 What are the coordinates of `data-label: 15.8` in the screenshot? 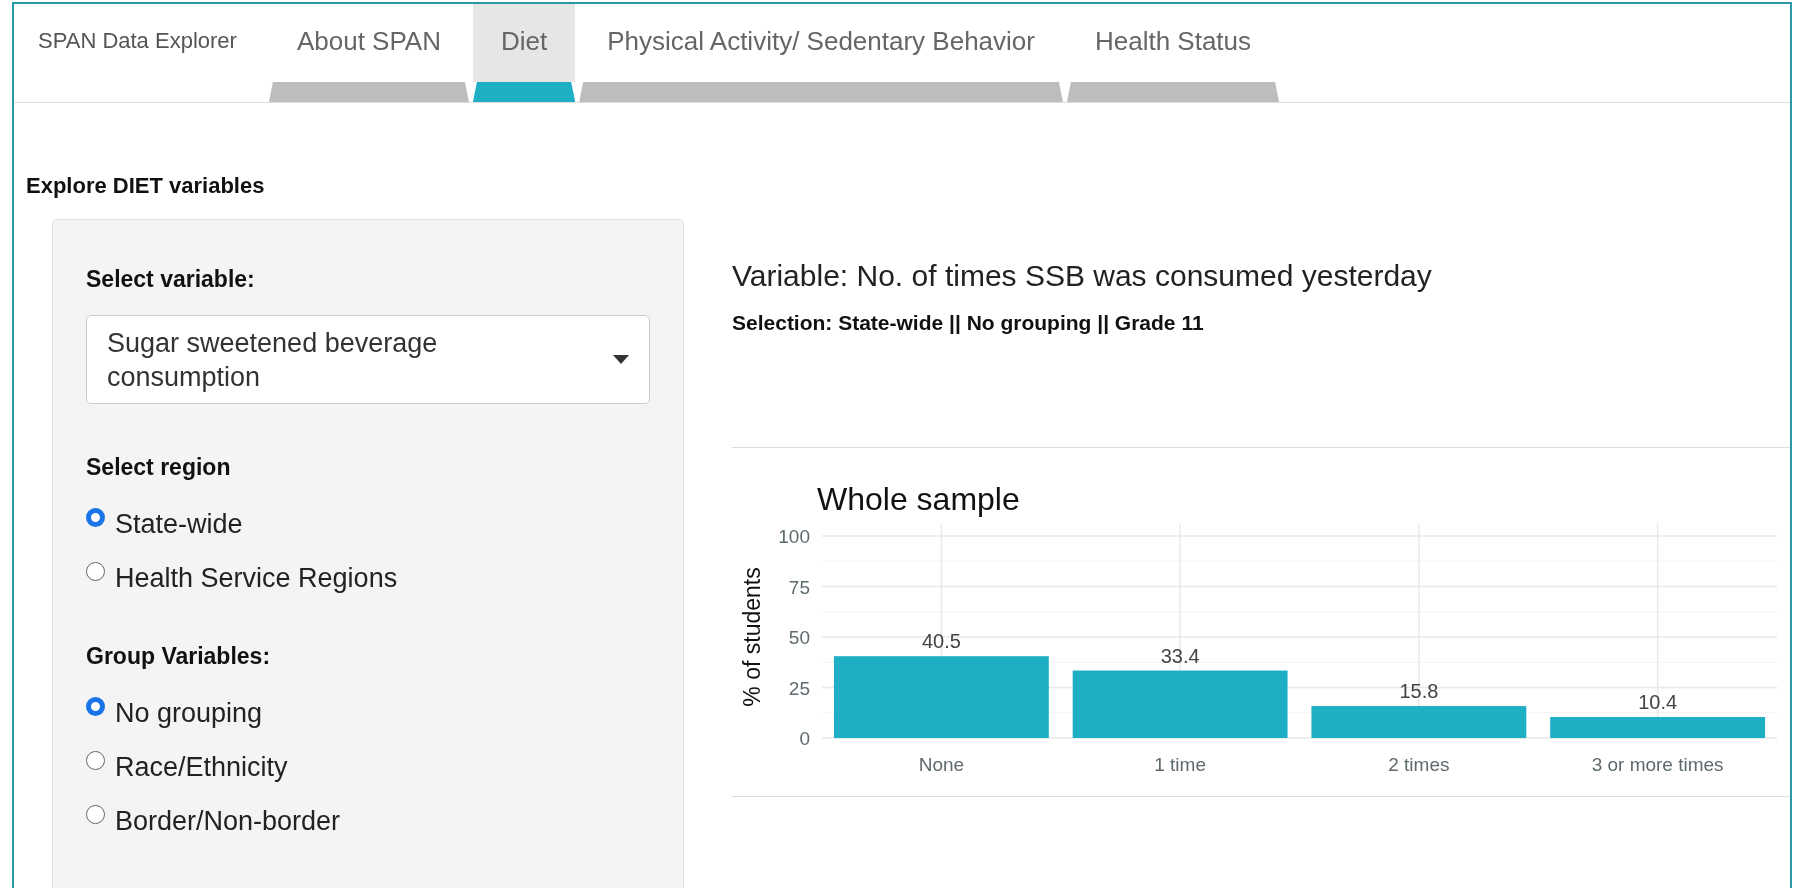 It's located at (1419, 691).